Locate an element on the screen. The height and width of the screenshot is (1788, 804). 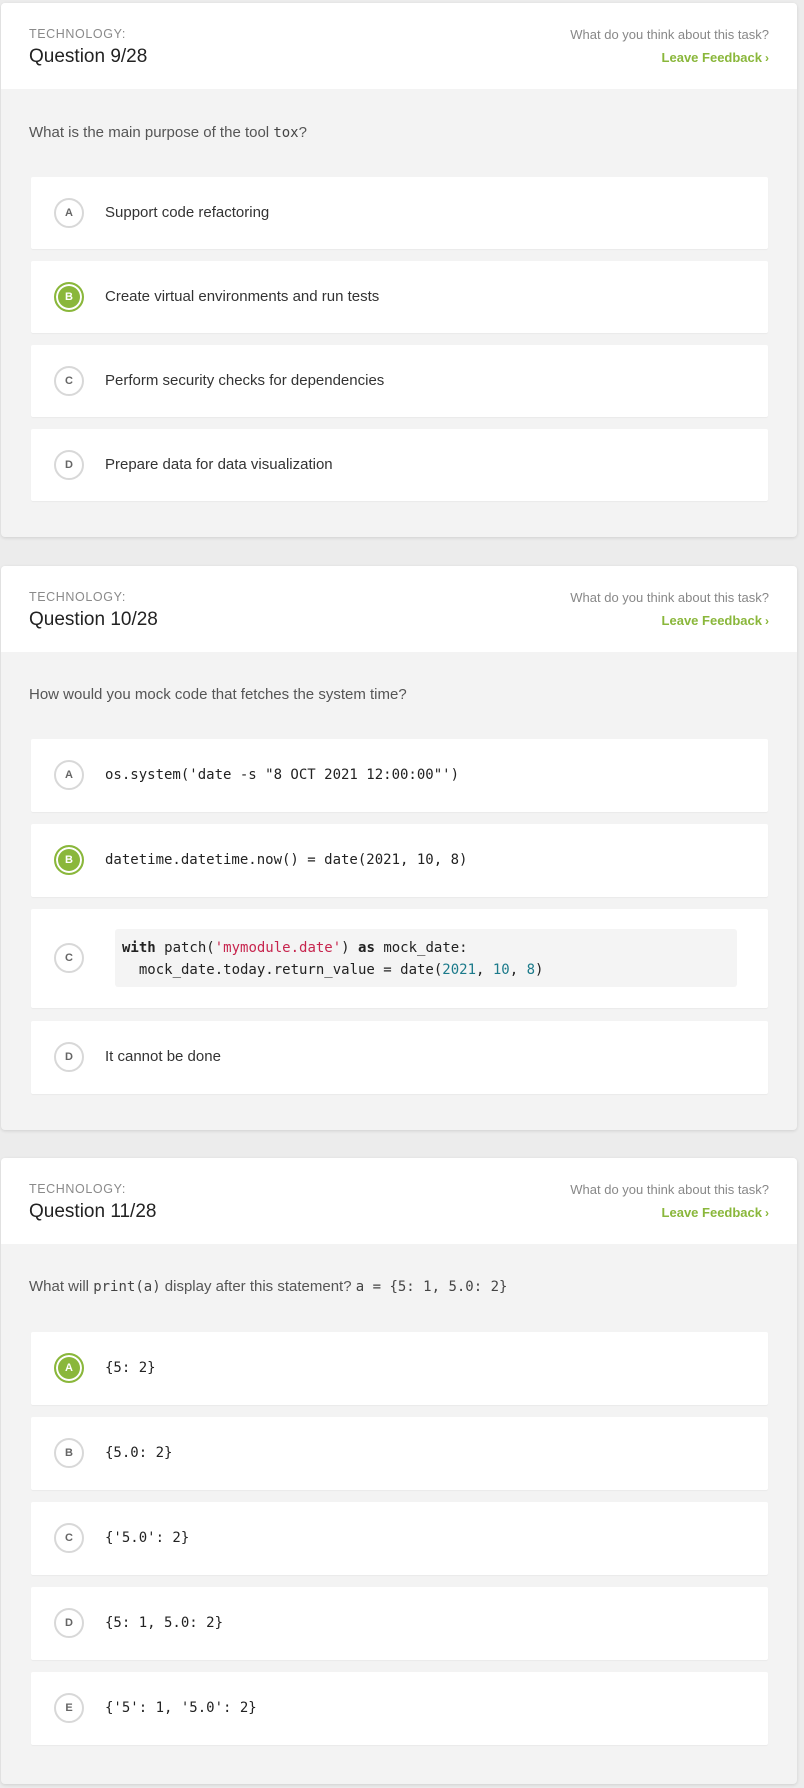
inline-code: print(a) is located at coordinates (127, 1287).